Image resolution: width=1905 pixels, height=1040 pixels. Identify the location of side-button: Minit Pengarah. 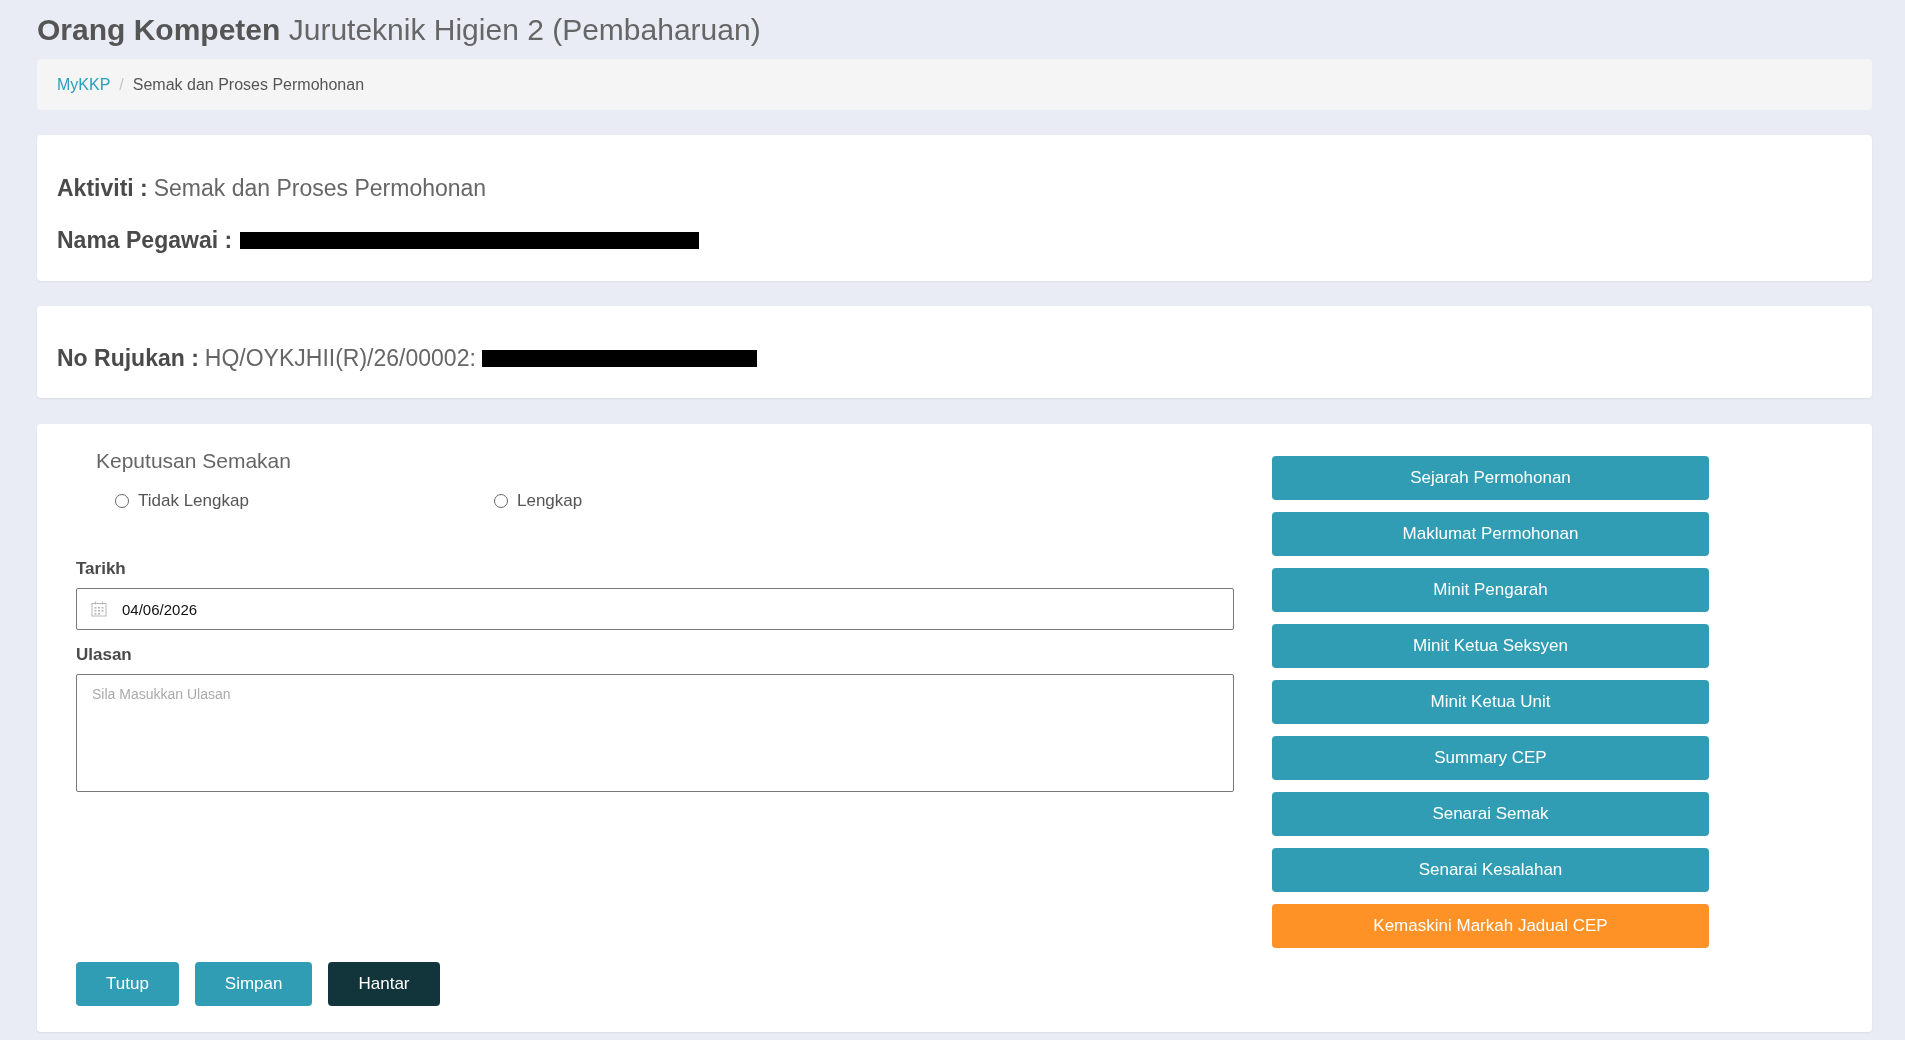
(1490, 590).